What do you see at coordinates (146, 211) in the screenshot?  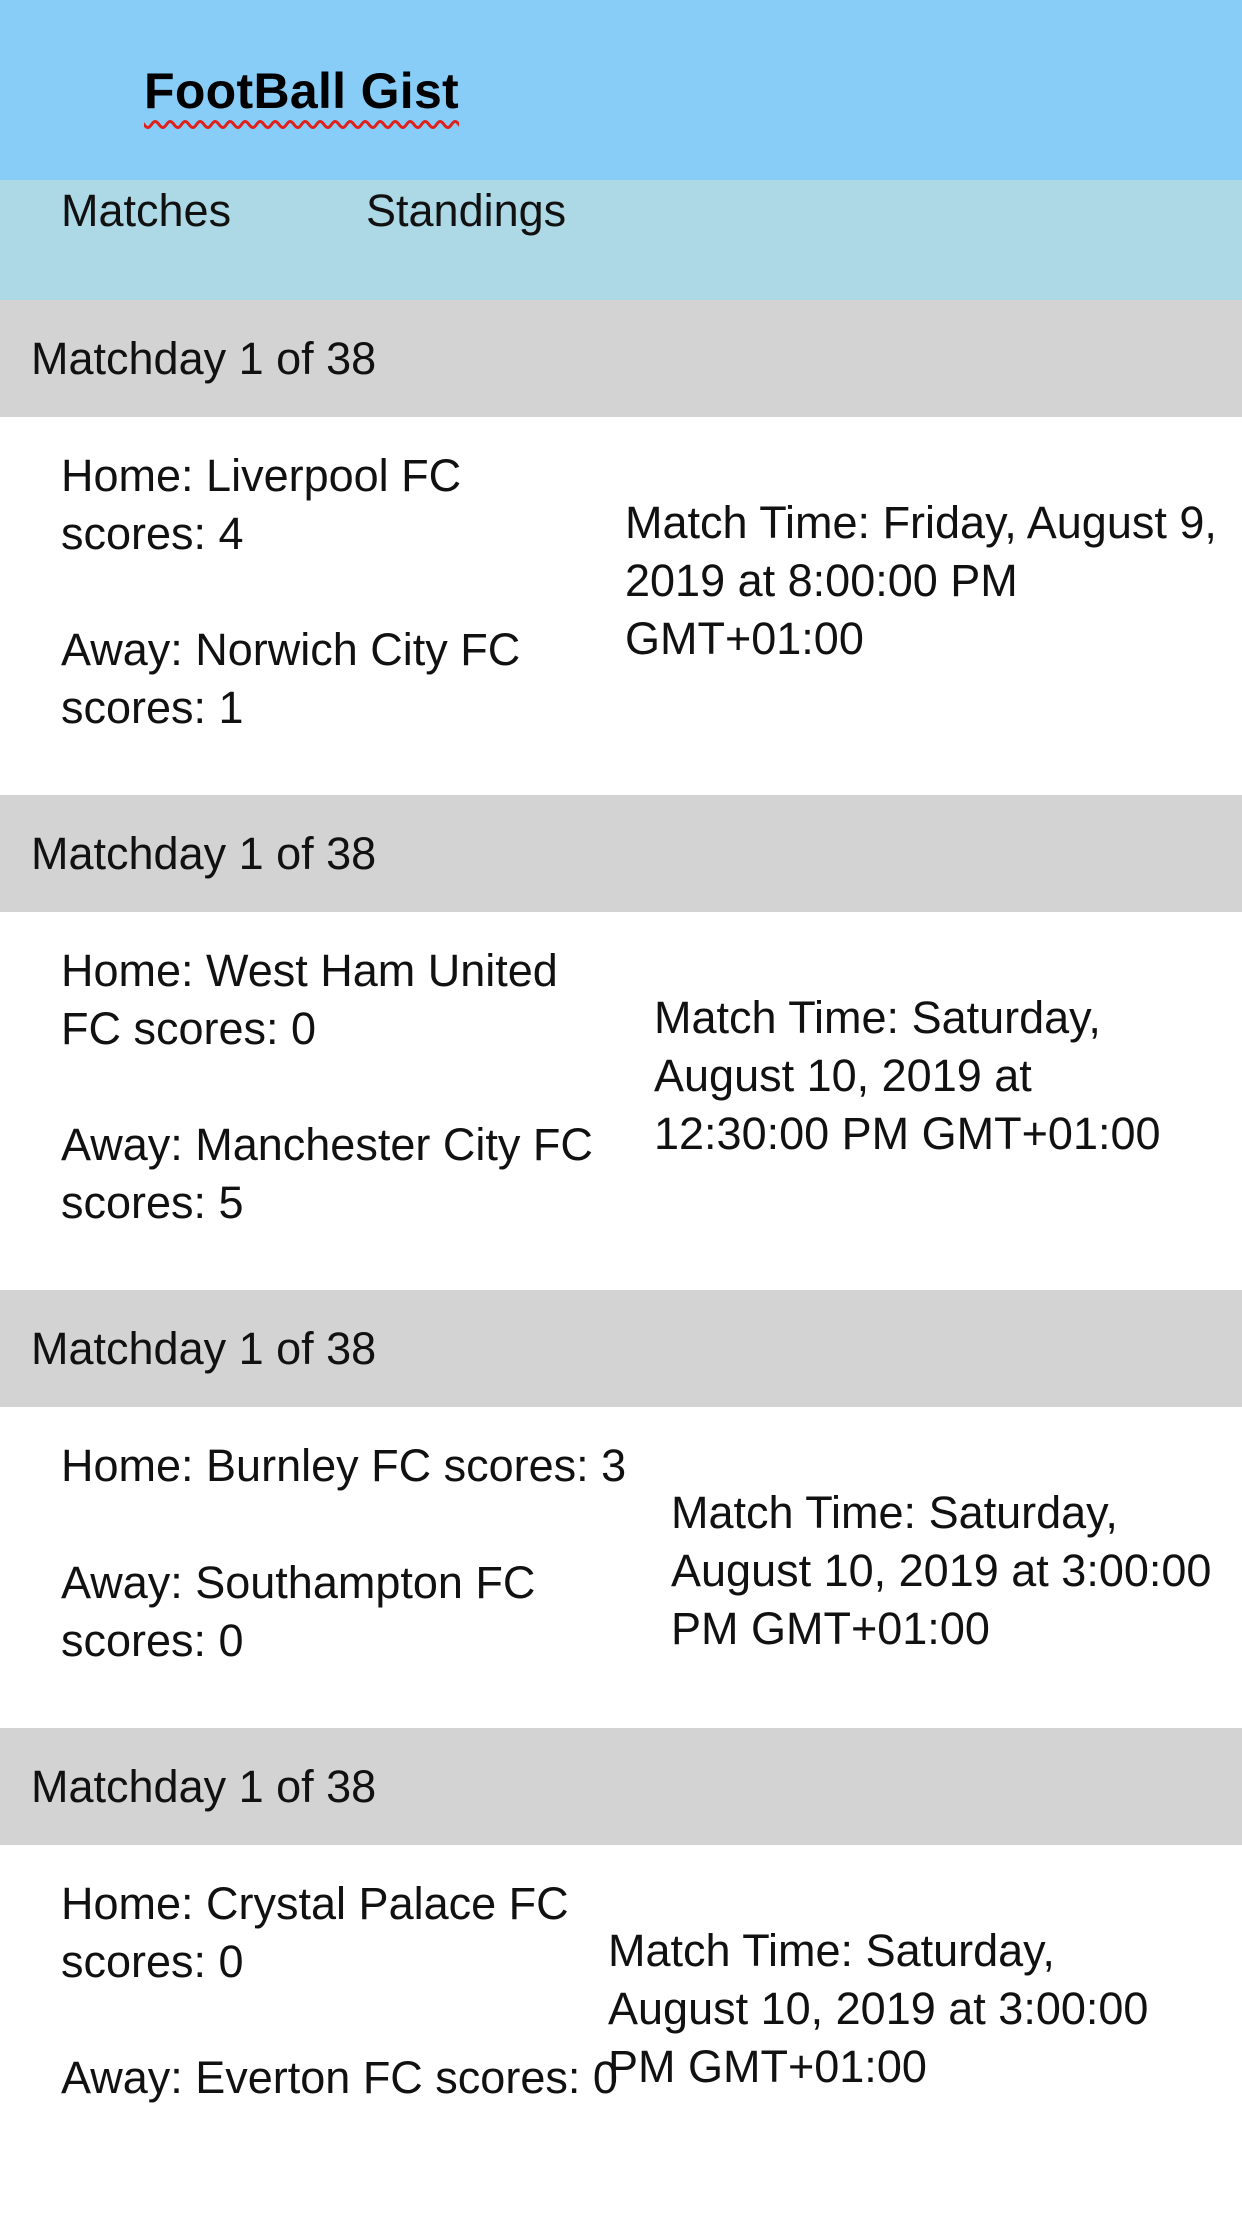 I see `nav-link-matches: Matches` at bounding box center [146, 211].